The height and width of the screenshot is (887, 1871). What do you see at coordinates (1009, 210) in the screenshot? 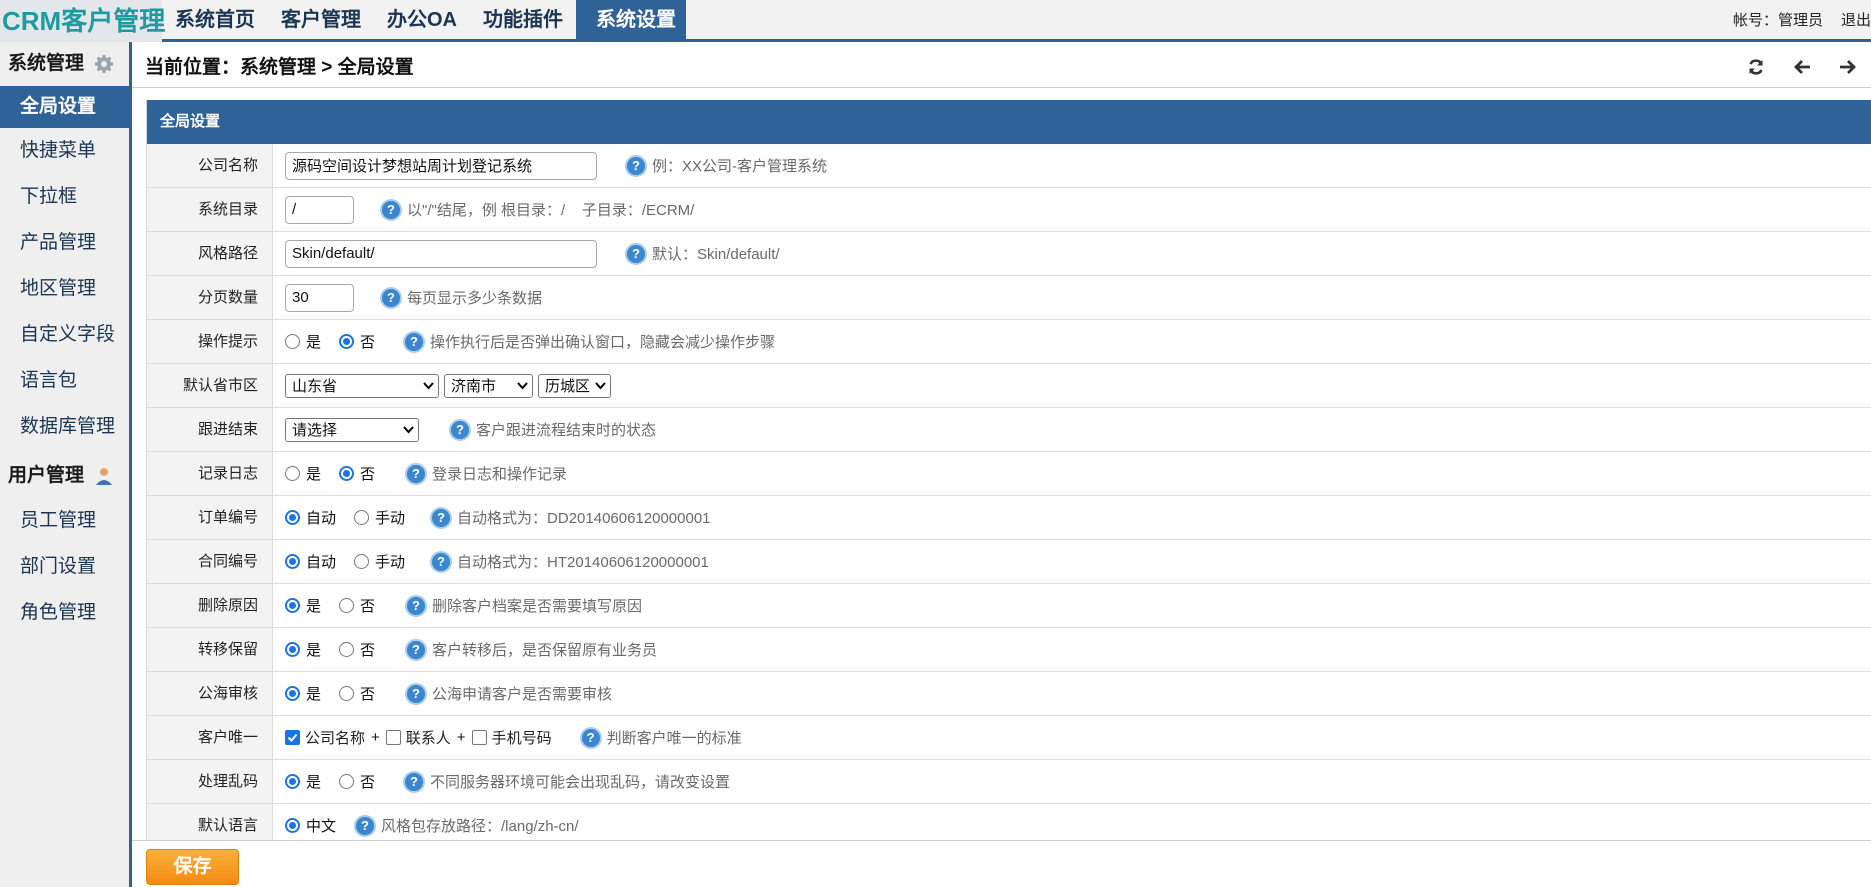
I see `row-system-directory: 系统目录 ? 以"/"结尾，例 根目录：/ 子目录：/ECRM/` at bounding box center [1009, 210].